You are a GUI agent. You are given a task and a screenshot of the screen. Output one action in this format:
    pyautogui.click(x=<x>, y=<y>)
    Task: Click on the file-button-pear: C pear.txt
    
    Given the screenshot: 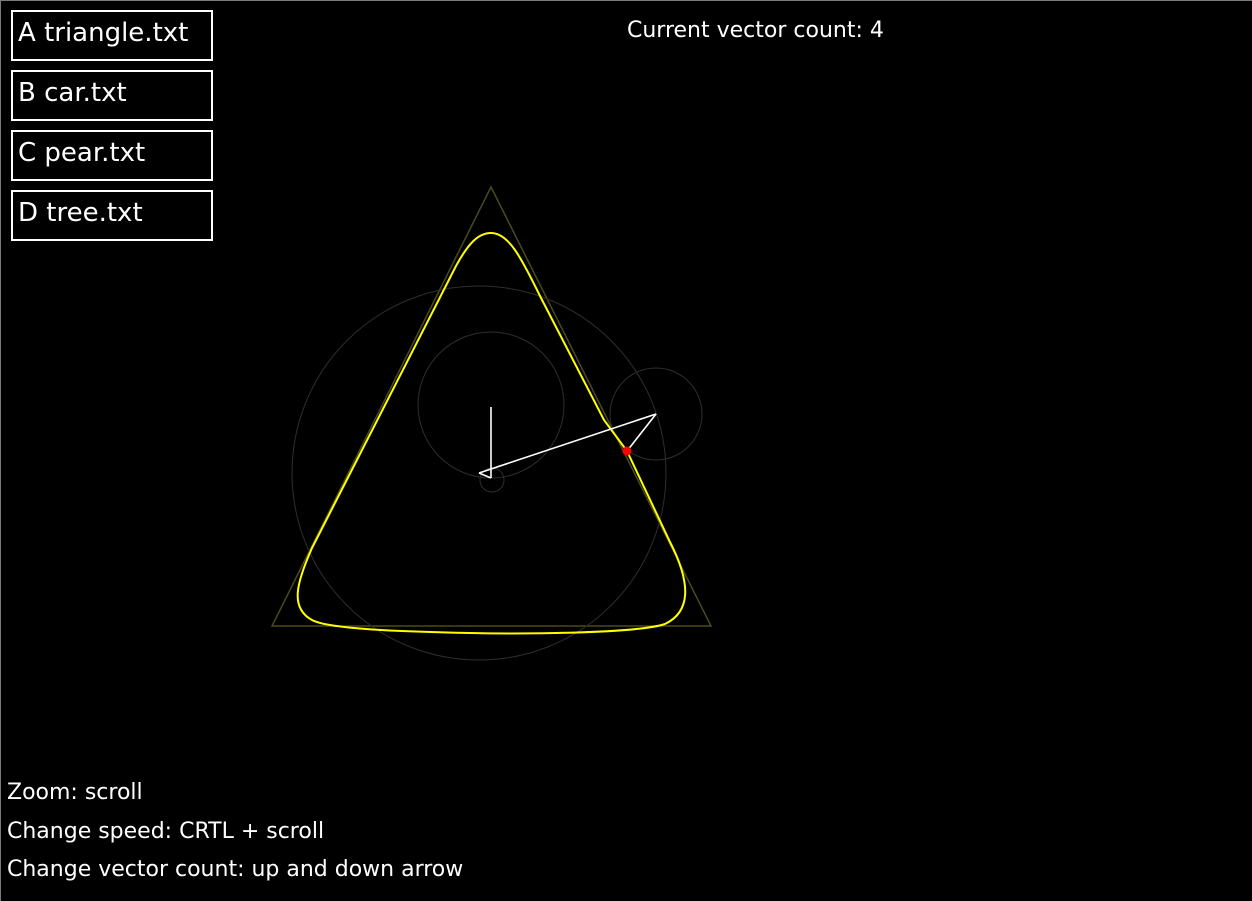 What is the action you would take?
    pyautogui.click(x=112, y=155)
    